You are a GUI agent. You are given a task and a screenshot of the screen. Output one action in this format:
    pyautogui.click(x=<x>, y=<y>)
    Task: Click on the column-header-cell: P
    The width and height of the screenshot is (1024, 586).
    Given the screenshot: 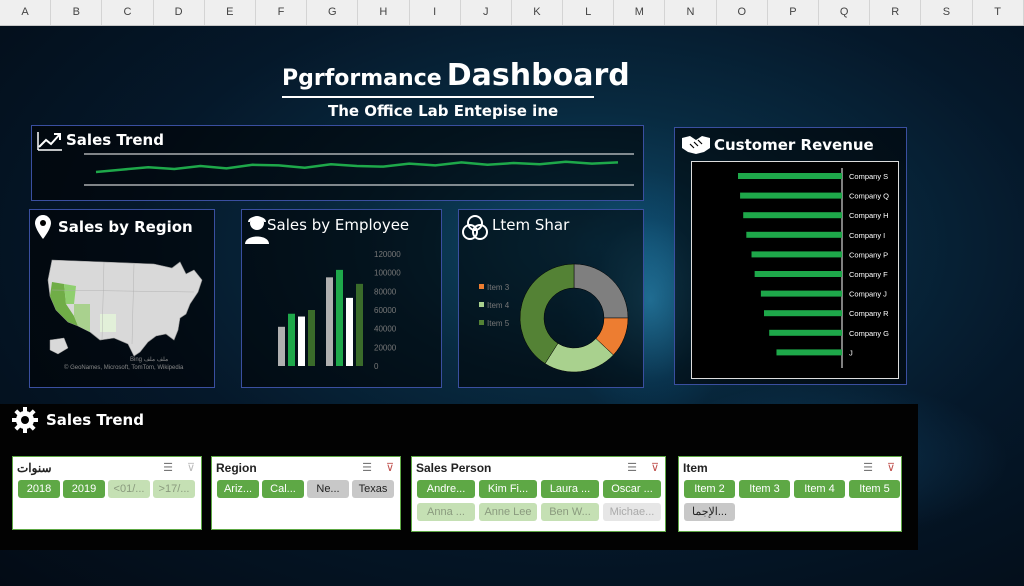 What is the action you would take?
    pyautogui.click(x=793, y=12)
    